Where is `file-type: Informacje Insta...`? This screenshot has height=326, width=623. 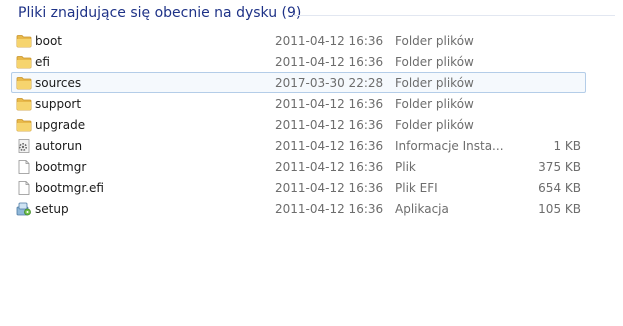 file-type: Informacje Insta... is located at coordinates (449, 146).